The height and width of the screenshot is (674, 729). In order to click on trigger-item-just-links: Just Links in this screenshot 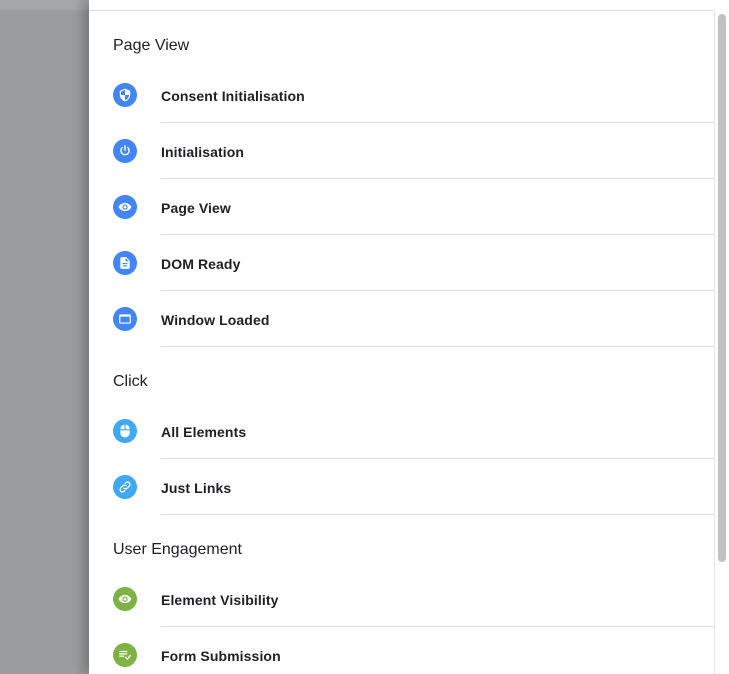, I will do `click(401, 487)`.